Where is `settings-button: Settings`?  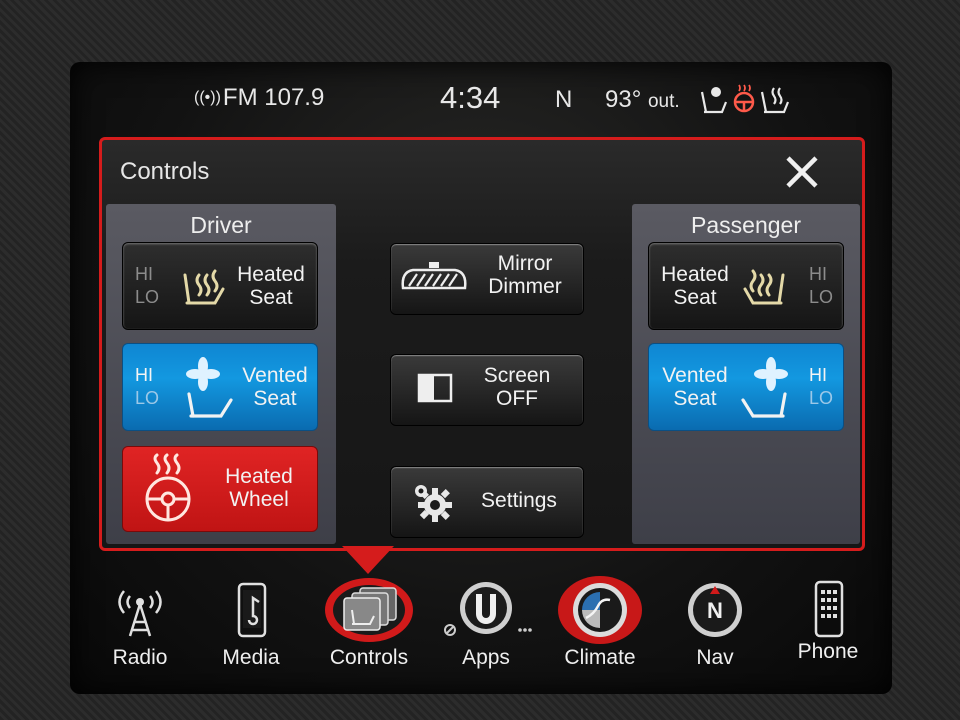 settings-button: Settings is located at coordinates (487, 502).